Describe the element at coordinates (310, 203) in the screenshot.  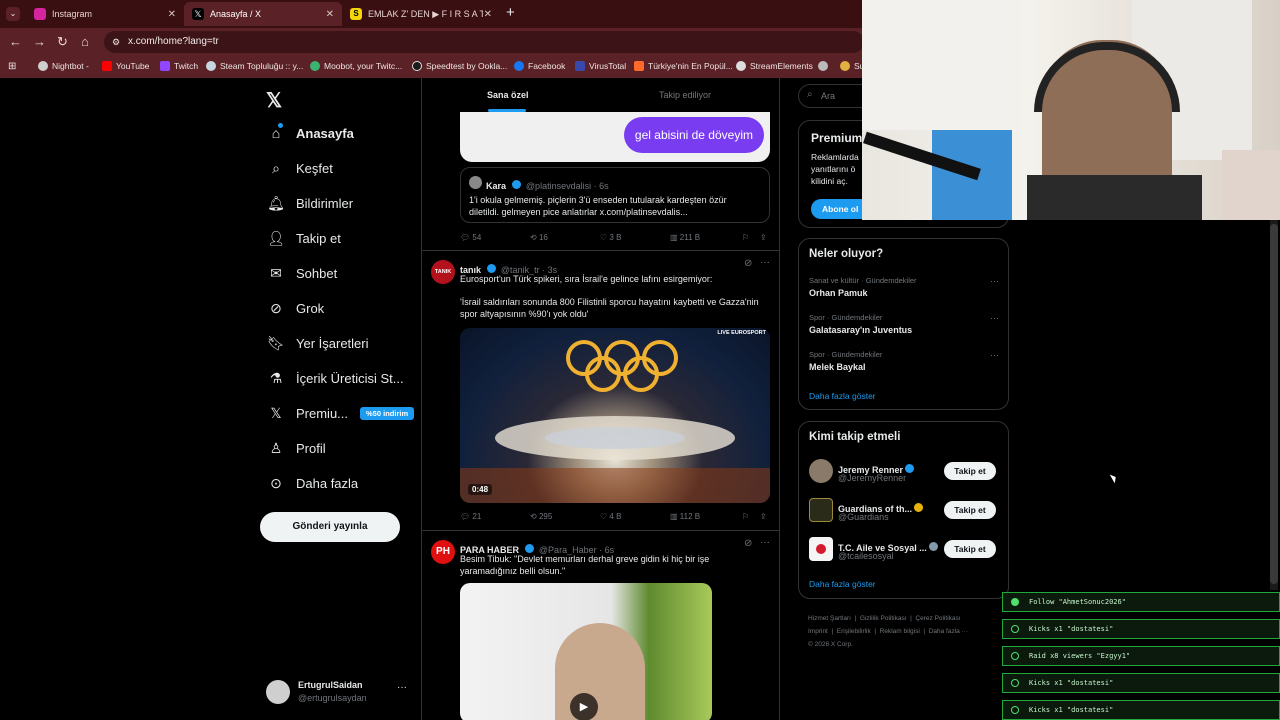
I see `nav-notifications: 🔔︎ Bildirimler` at that location.